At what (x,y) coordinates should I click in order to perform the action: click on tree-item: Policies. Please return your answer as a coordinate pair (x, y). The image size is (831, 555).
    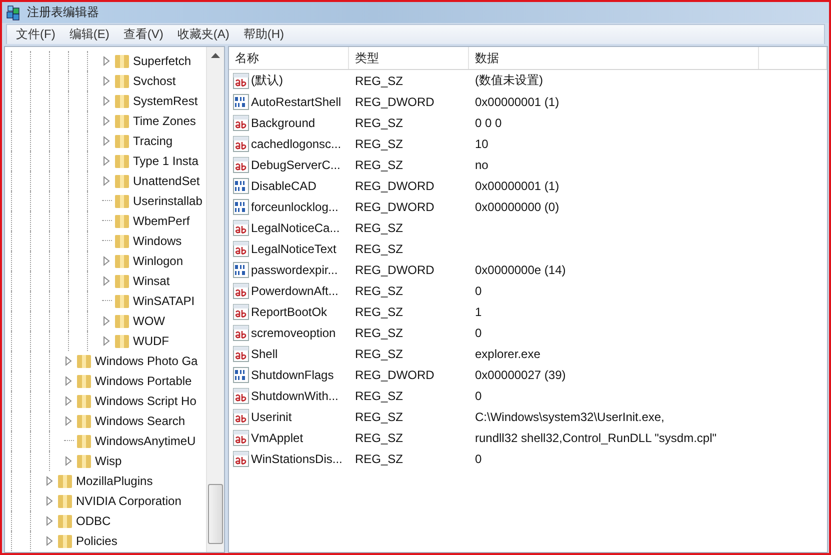
    Looking at the image, I should click on (97, 541).